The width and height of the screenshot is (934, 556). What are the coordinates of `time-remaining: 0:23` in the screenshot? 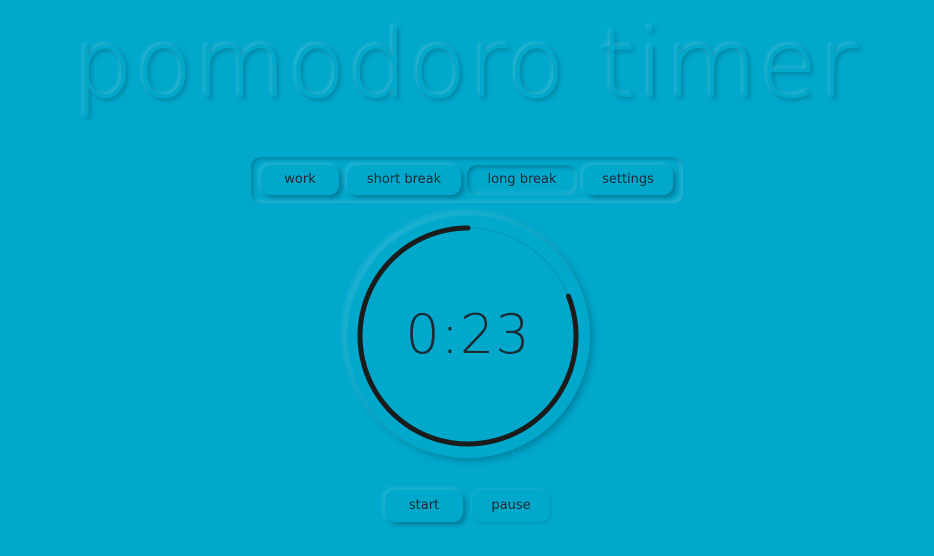 It's located at (468, 334).